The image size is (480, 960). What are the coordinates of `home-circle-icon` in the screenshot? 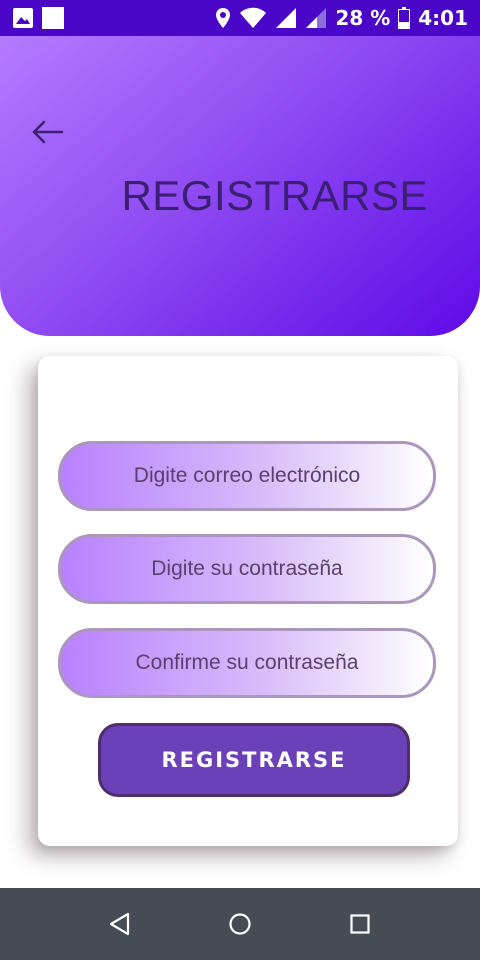 It's located at (240, 924).